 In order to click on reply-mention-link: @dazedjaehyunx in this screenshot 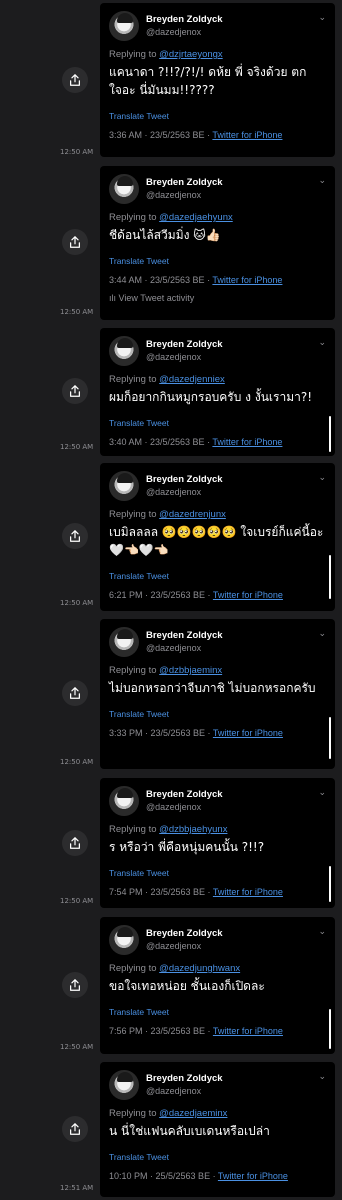, I will do `click(196, 217)`.